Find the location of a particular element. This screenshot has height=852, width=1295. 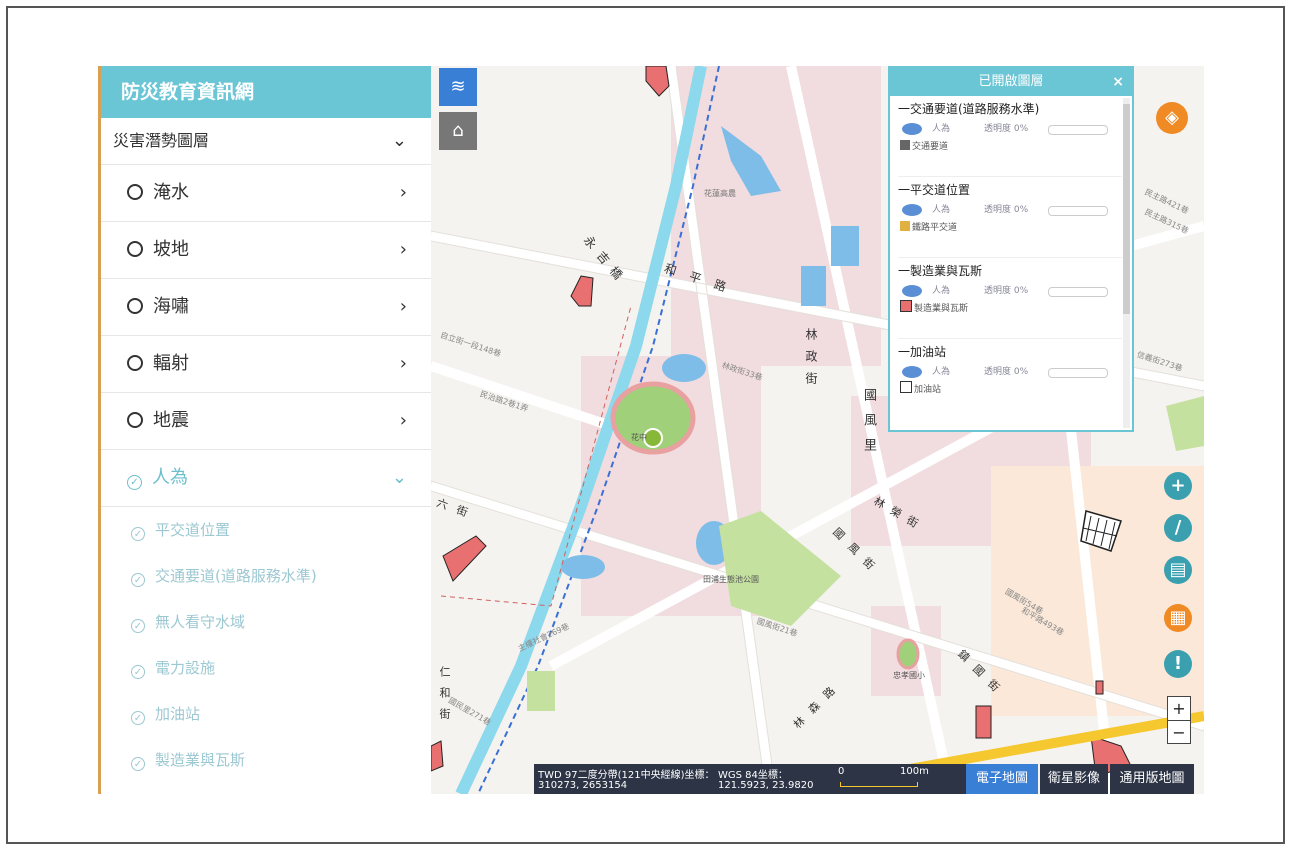

twd-value: 310273, 2653154 is located at coordinates (583, 785).